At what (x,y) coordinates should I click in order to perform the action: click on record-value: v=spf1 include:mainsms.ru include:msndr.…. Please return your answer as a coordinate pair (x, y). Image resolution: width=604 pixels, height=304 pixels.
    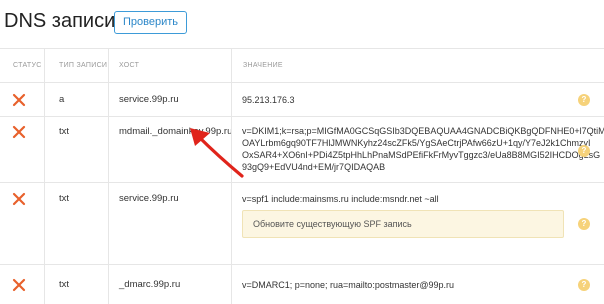
    Looking at the image, I should click on (340, 199).